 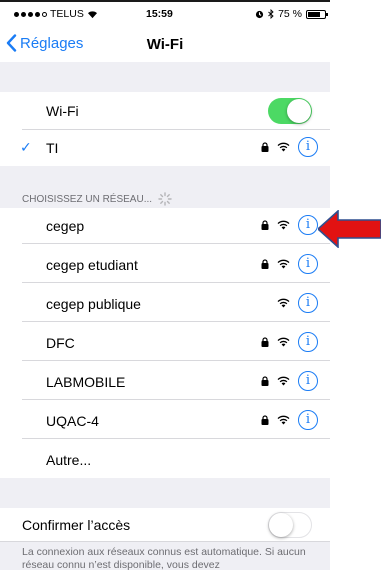 I want to click on navigation-bar: Réglages Wi-Fi, so click(x=165, y=44).